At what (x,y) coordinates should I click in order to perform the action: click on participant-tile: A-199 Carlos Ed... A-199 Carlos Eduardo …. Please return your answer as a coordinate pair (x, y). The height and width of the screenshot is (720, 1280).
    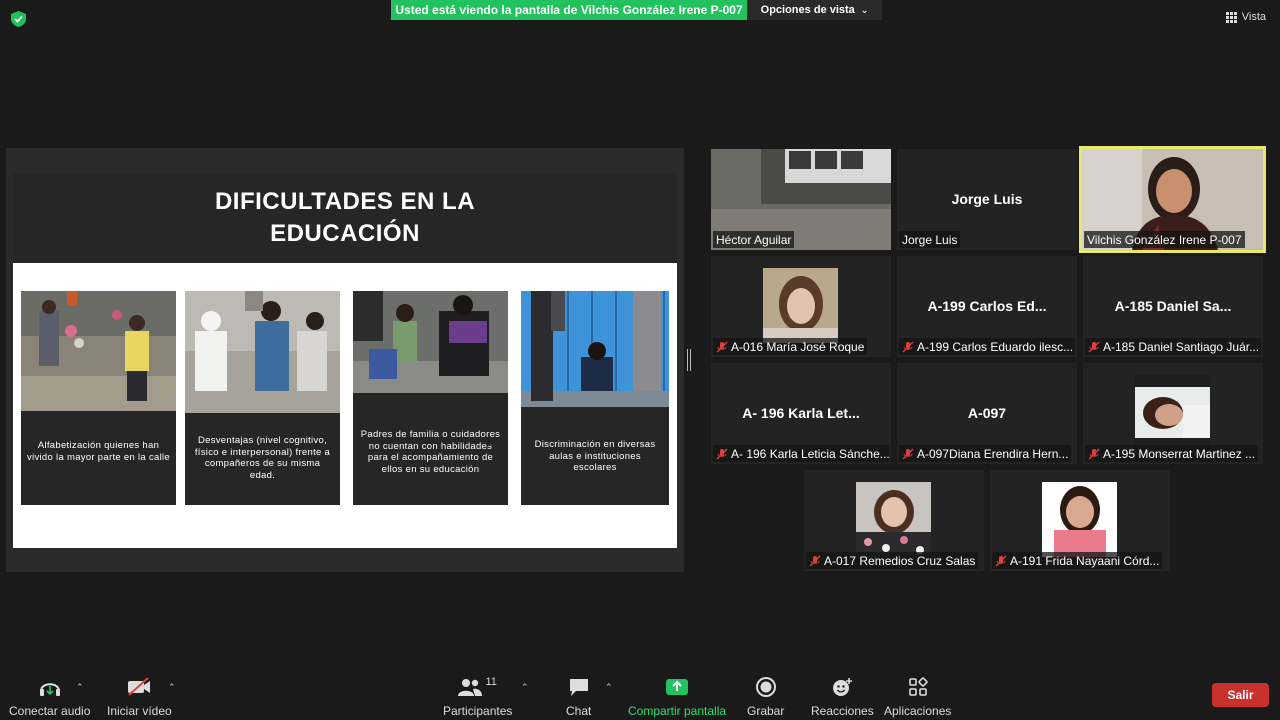
    Looking at the image, I should click on (987, 306).